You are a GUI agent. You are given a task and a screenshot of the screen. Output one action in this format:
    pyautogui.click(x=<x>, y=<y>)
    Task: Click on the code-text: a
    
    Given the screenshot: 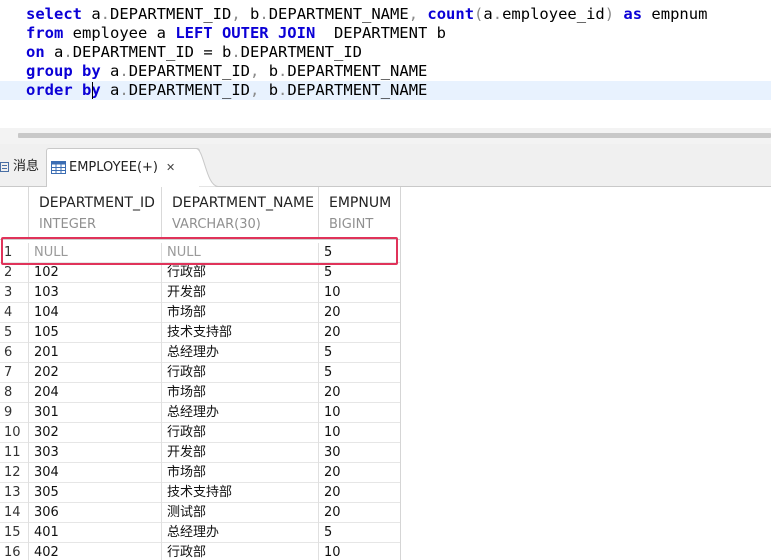 What is the action you would take?
    pyautogui.click(x=91, y=14)
    